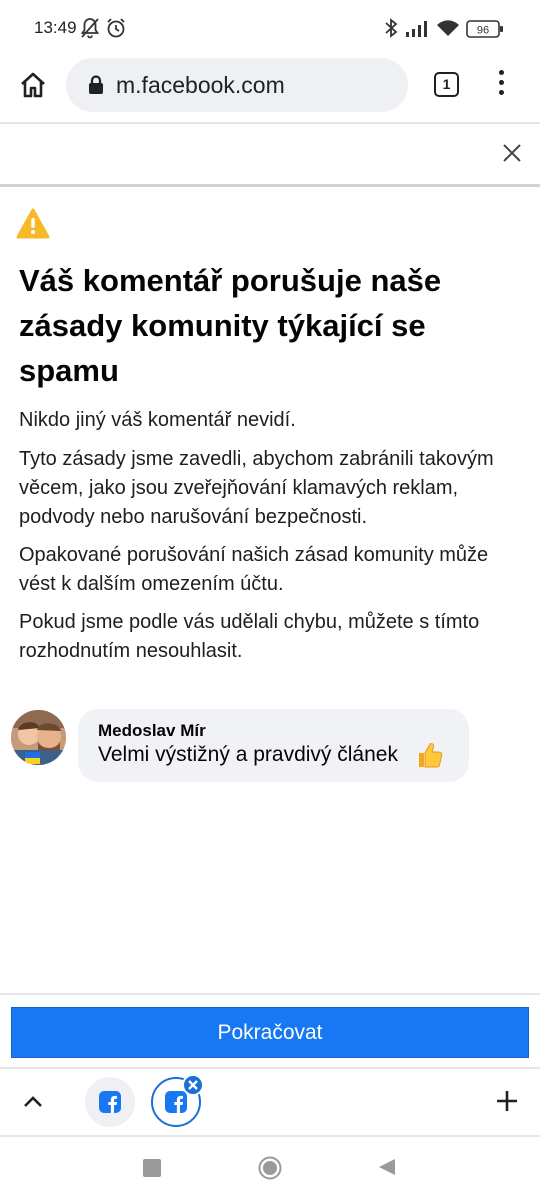  I want to click on status-time: 13:49, so click(55, 27).